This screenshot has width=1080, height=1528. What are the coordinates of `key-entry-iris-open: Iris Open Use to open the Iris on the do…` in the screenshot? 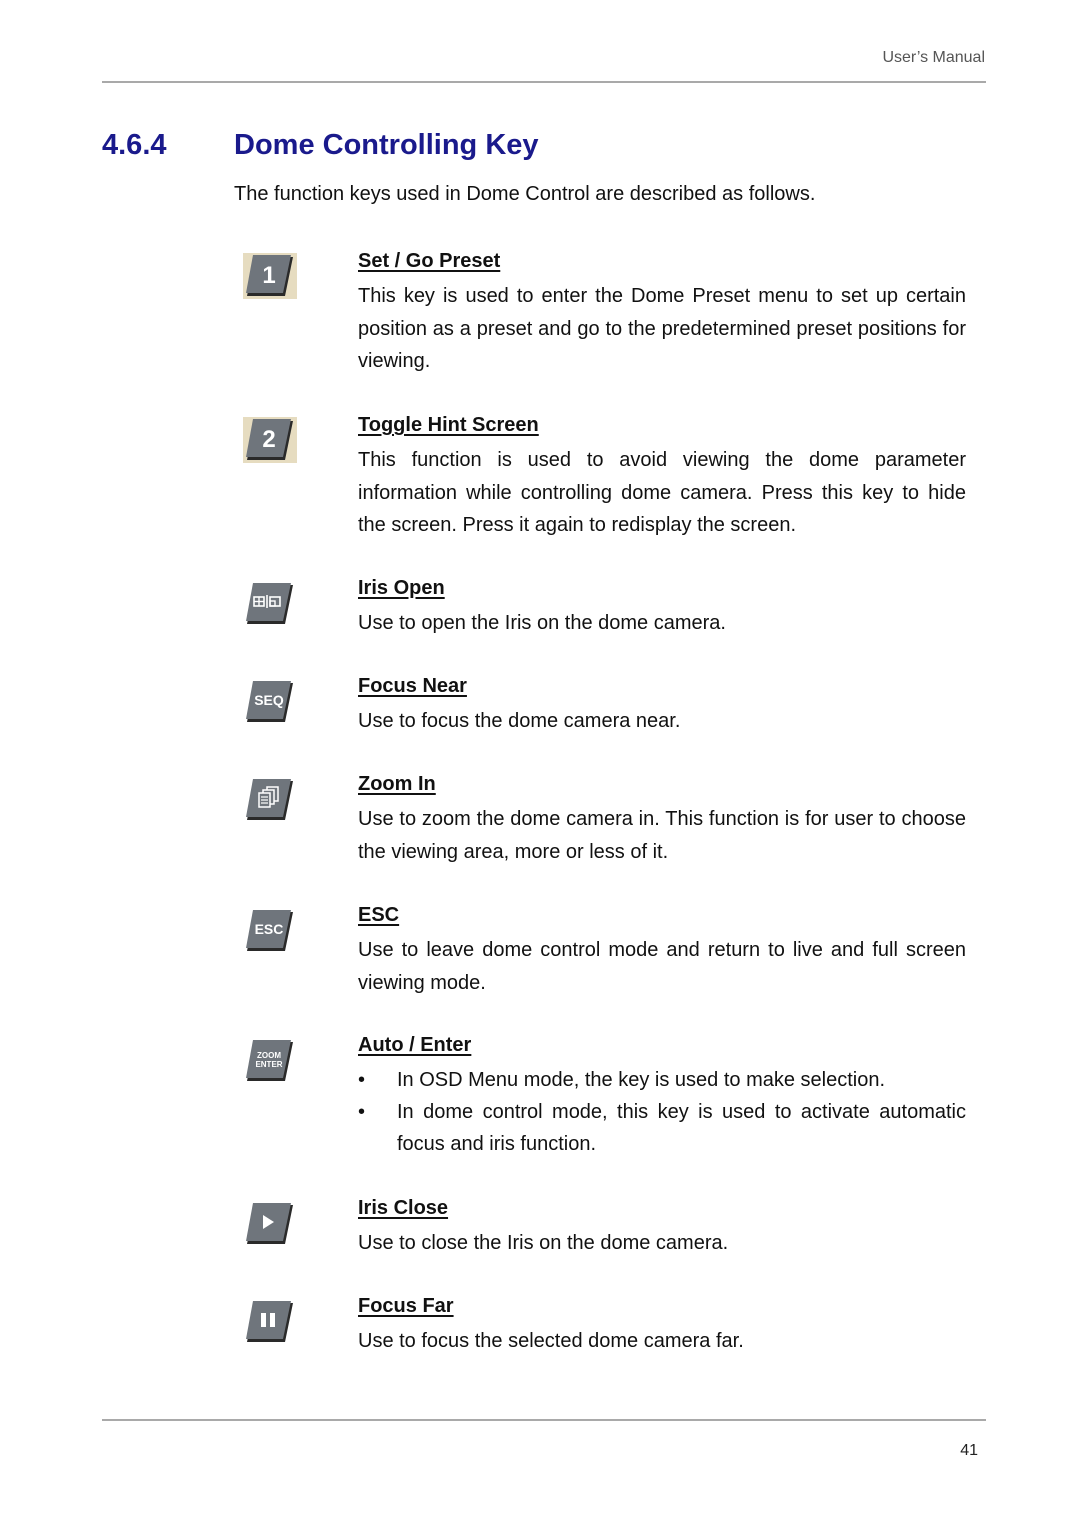 It's located at (662, 607).